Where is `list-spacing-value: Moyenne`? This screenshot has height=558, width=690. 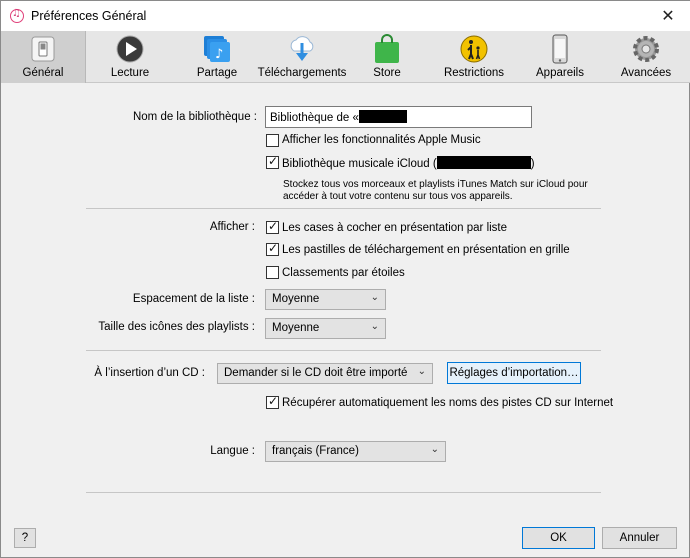
list-spacing-value: Moyenne is located at coordinates (296, 299).